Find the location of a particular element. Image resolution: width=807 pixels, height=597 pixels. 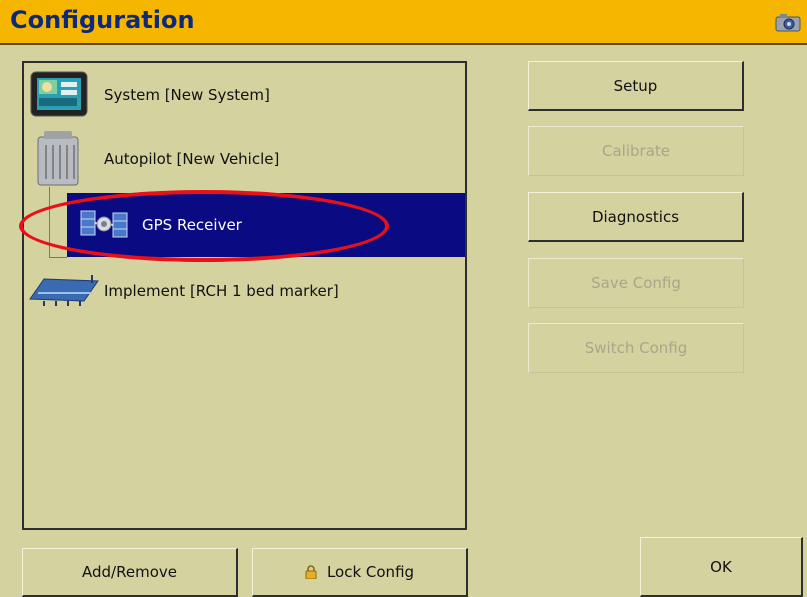

title-bar: Configuration is located at coordinates (403, 22).